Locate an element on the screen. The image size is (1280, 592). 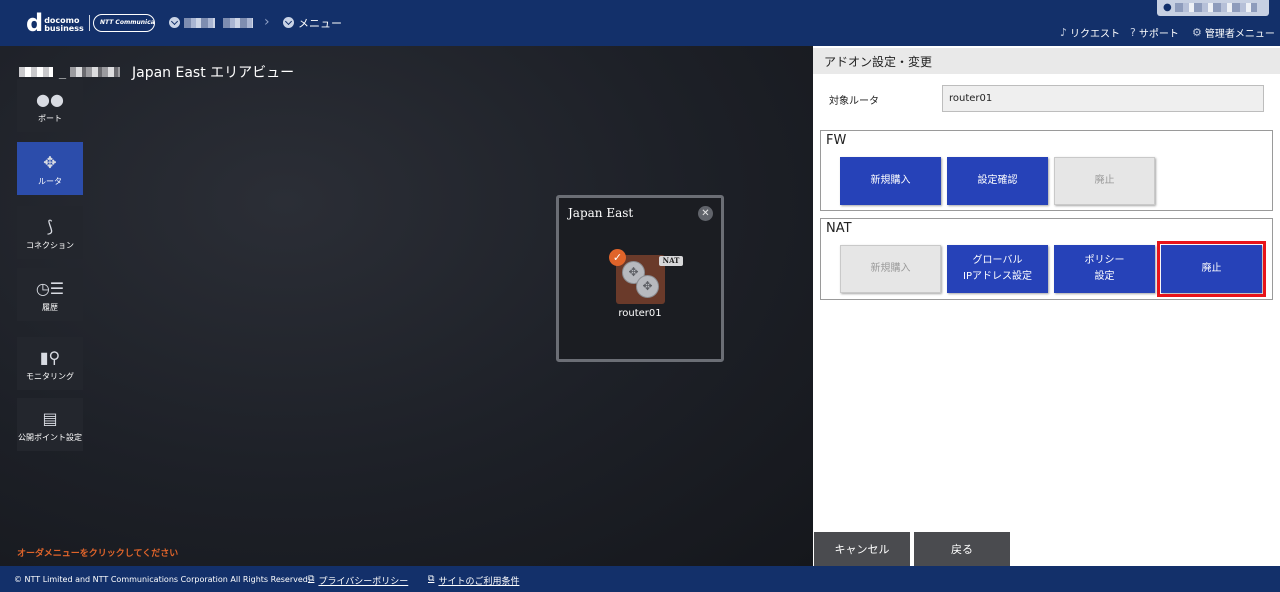
docomo-business-logo: d docomo business is located at coordinates (55, 23).